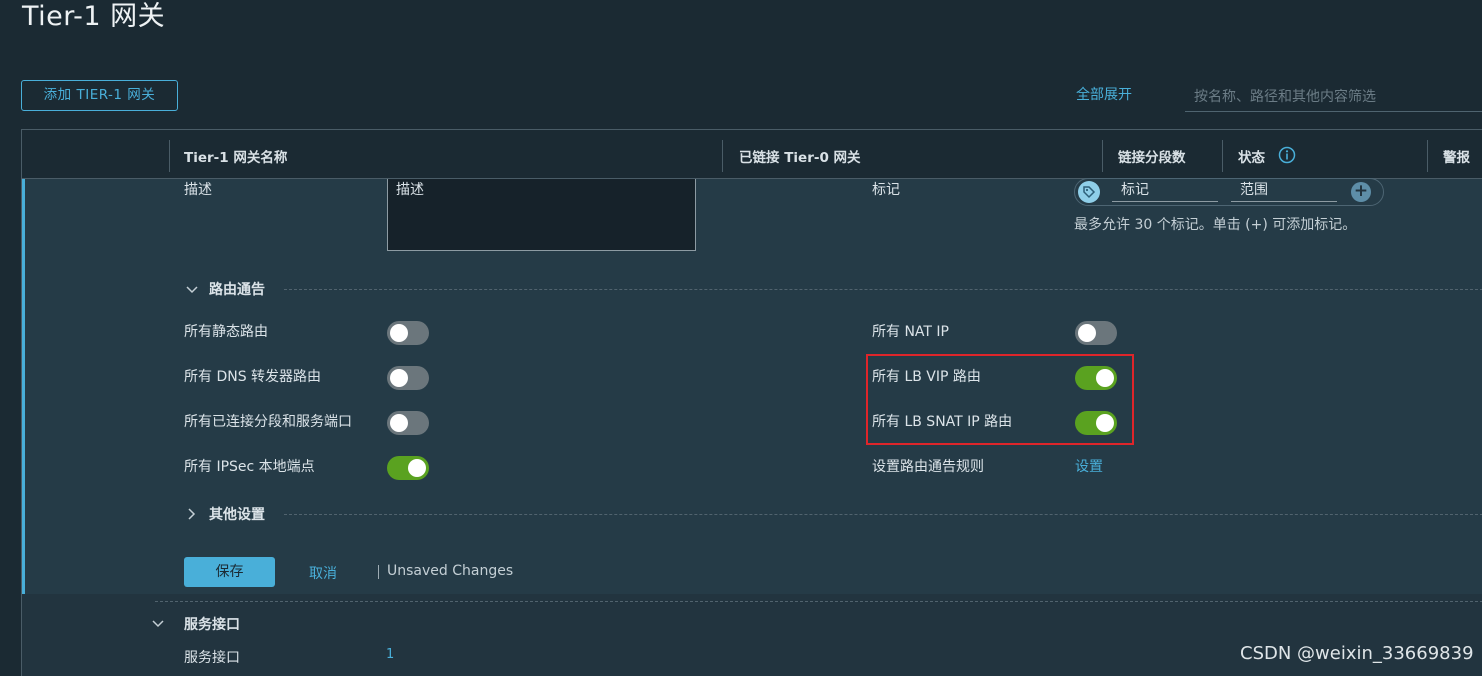 This screenshot has width=1482, height=676. What do you see at coordinates (1152, 156) in the screenshot?
I see `column-header-segments: 链接分段数` at bounding box center [1152, 156].